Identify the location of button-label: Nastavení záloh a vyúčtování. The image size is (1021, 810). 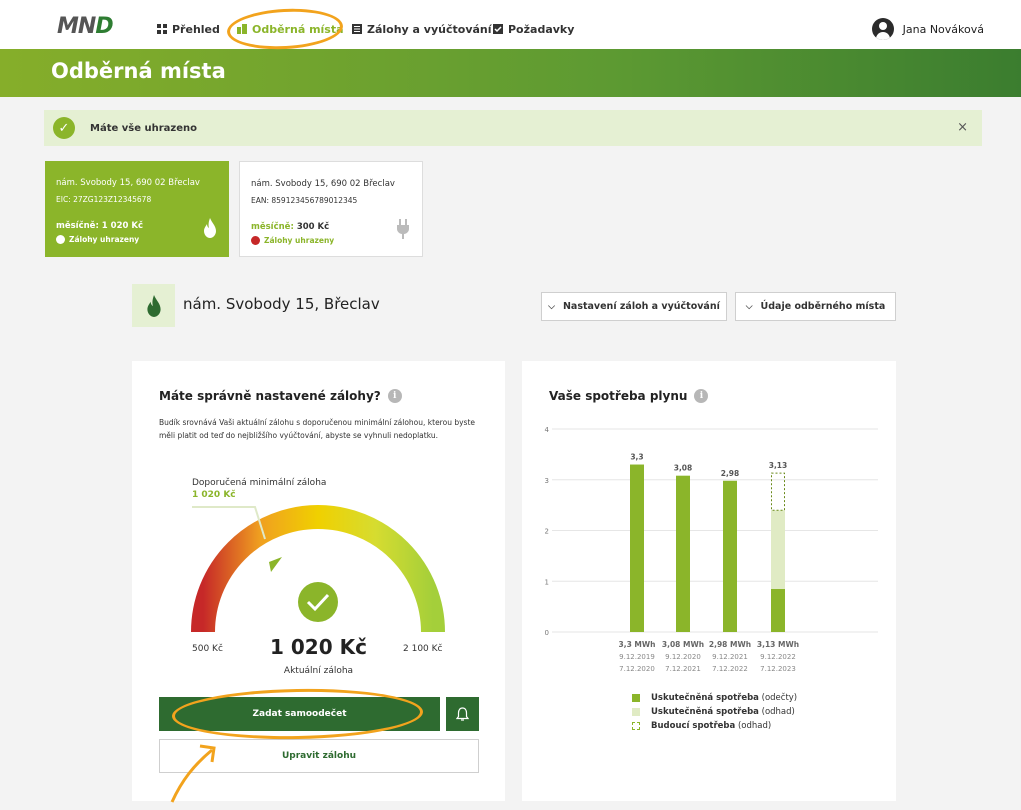
(641, 306).